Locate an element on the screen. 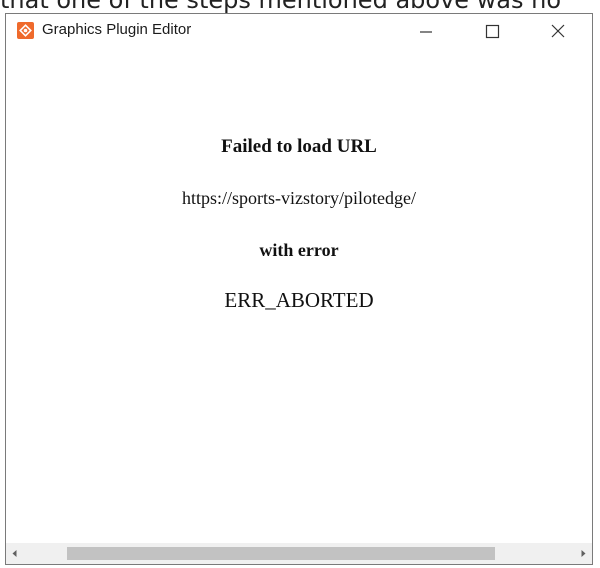  close-icon is located at coordinates (558, 31).